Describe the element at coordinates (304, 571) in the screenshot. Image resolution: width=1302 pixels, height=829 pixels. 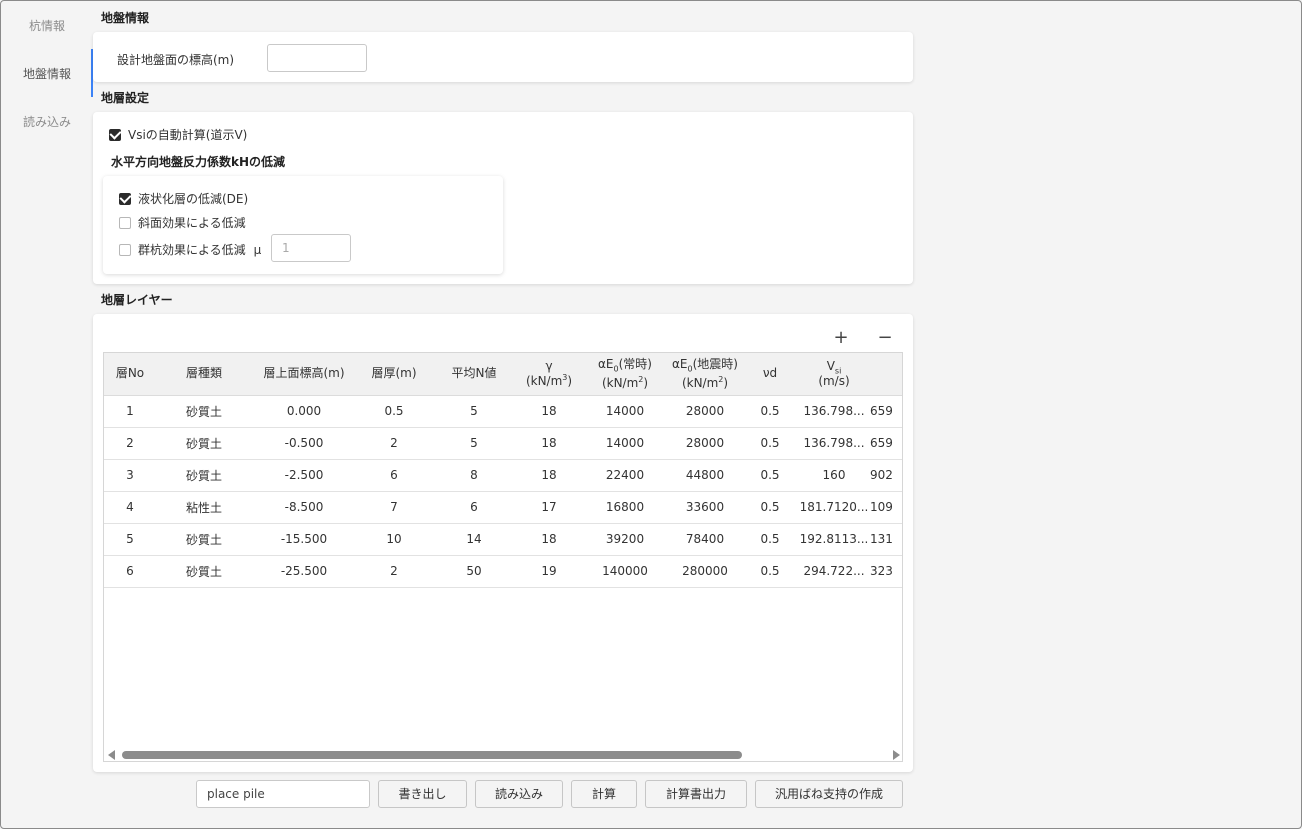
I see `cell-top-elevation: -25.500` at that location.